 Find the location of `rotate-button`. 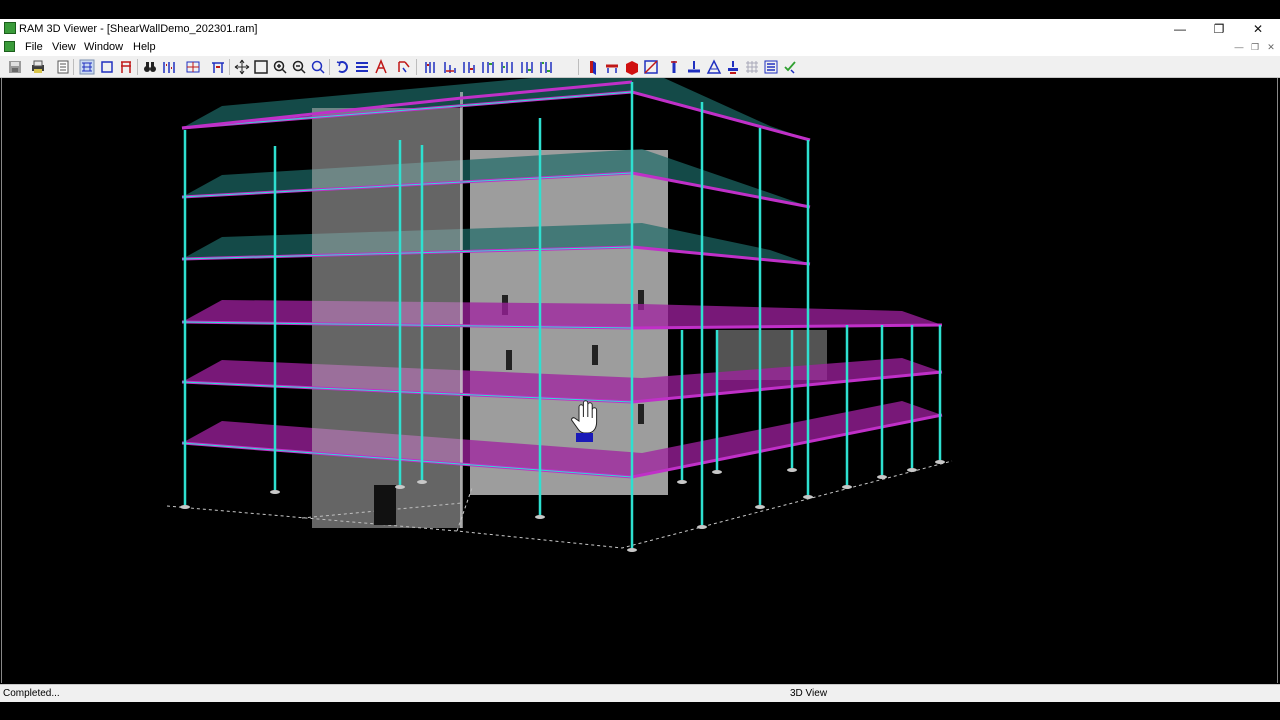

rotate-button is located at coordinates (343, 67).